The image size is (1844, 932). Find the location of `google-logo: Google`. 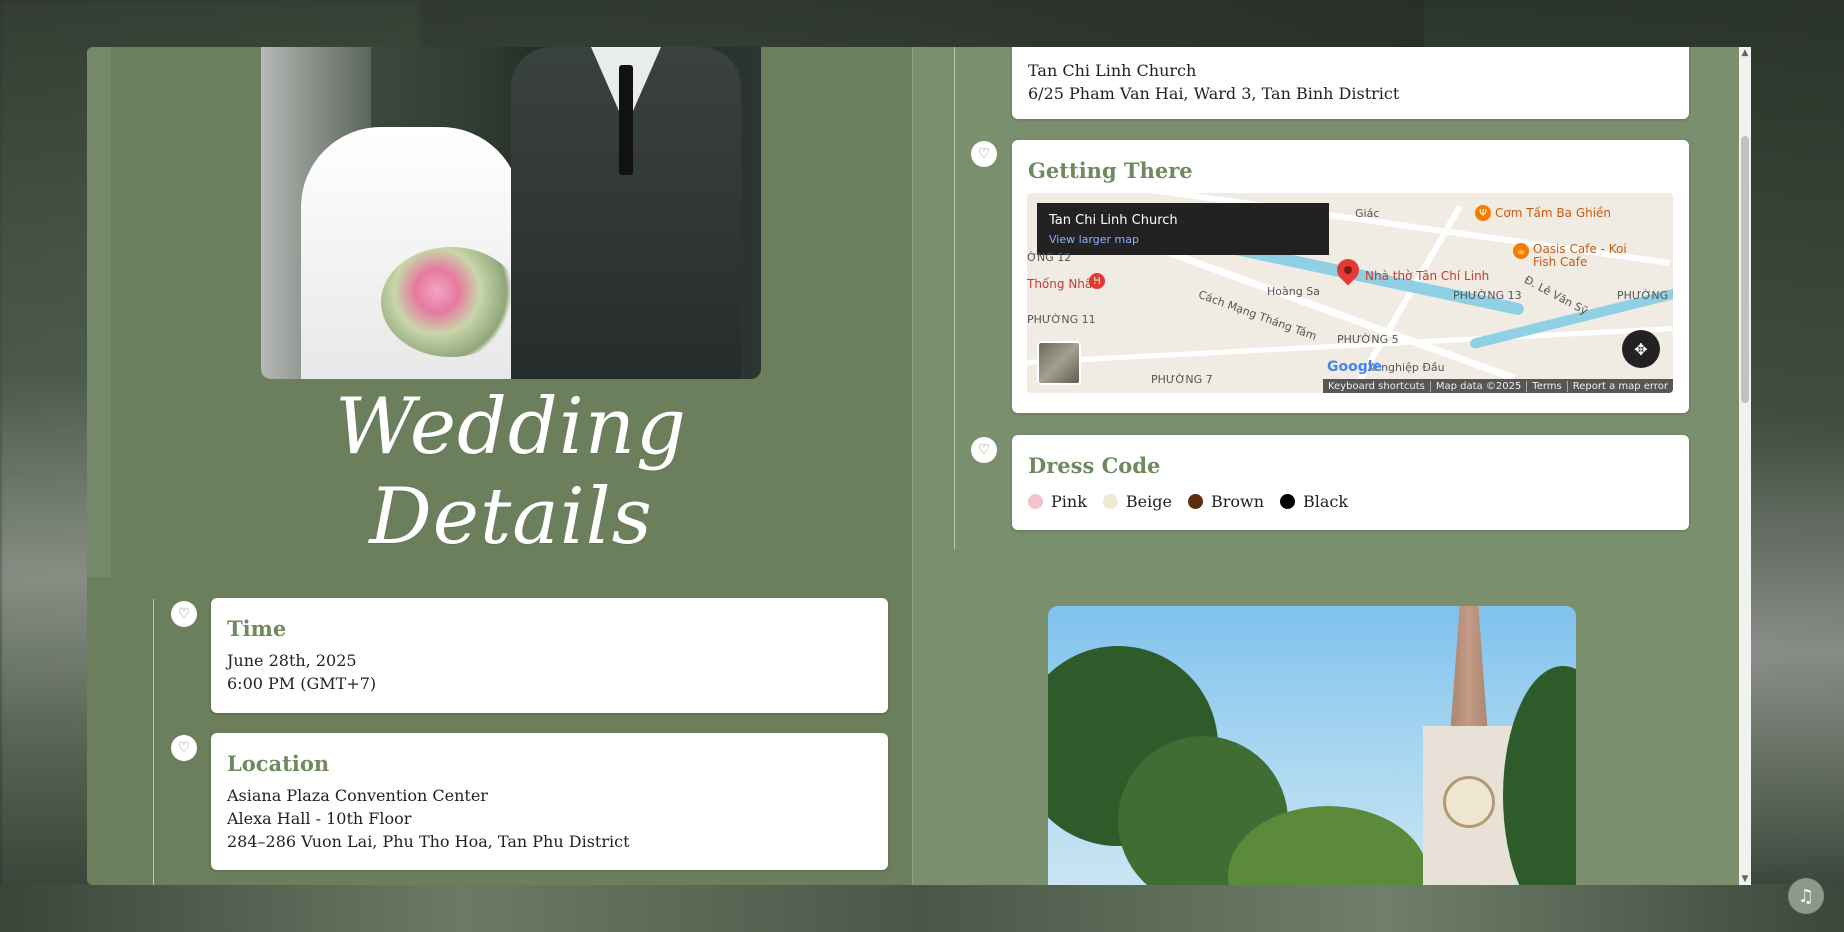

google-logo: Google is located at coordinates (1355, 367).